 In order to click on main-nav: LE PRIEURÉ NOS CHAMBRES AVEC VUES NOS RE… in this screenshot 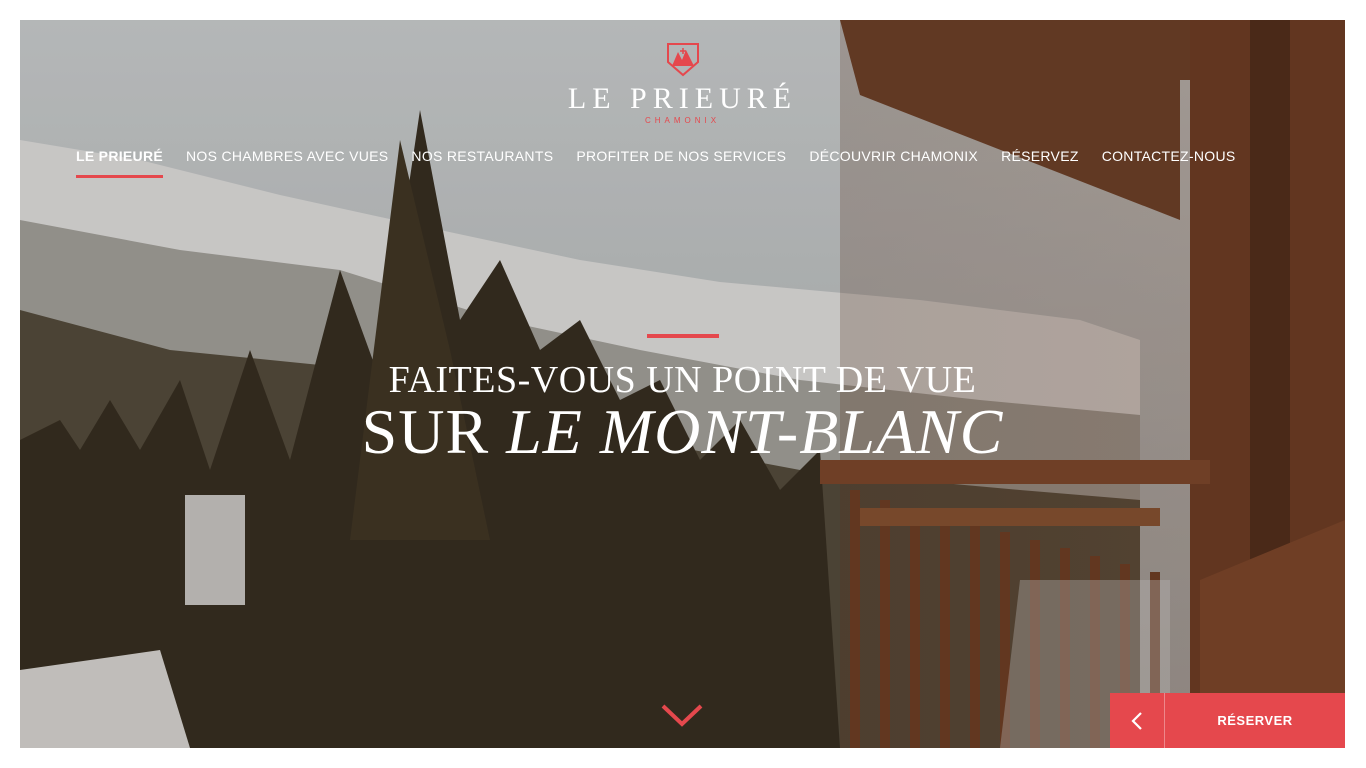, I will do `click(661, 163)`.